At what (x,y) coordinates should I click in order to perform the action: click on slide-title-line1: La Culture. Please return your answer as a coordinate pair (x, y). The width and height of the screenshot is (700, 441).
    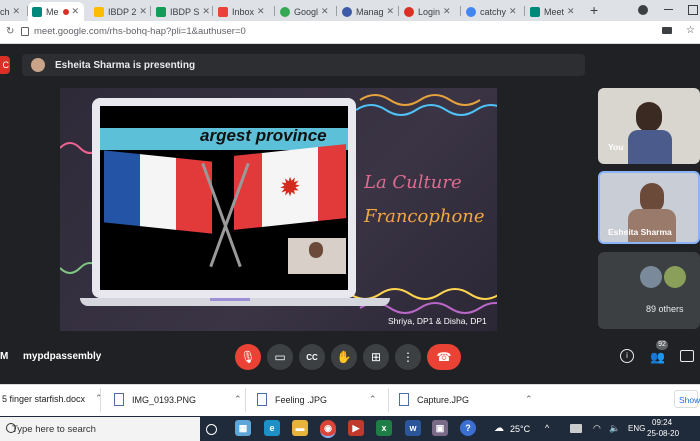
    Looking at the image, I should click on (413, 182).